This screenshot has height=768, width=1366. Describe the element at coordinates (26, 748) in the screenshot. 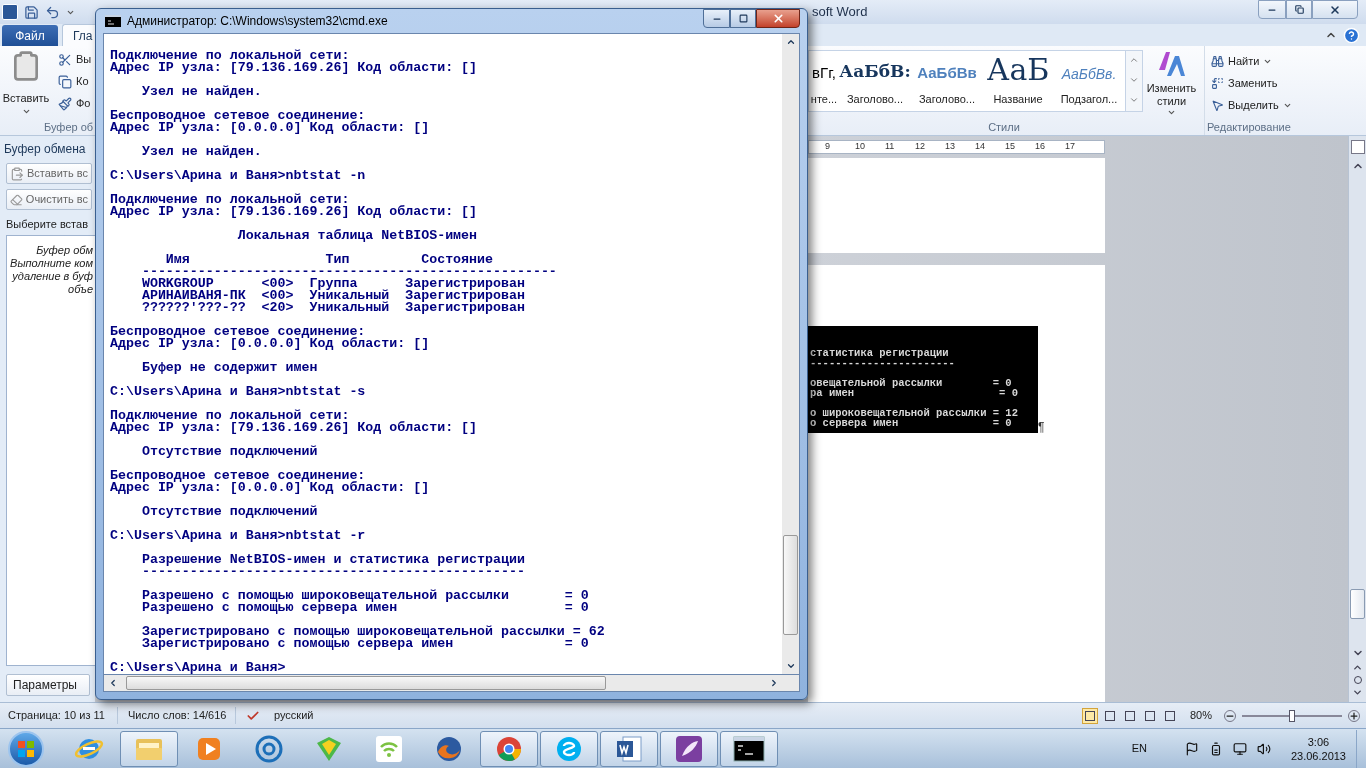

I see `start-button` at that location.